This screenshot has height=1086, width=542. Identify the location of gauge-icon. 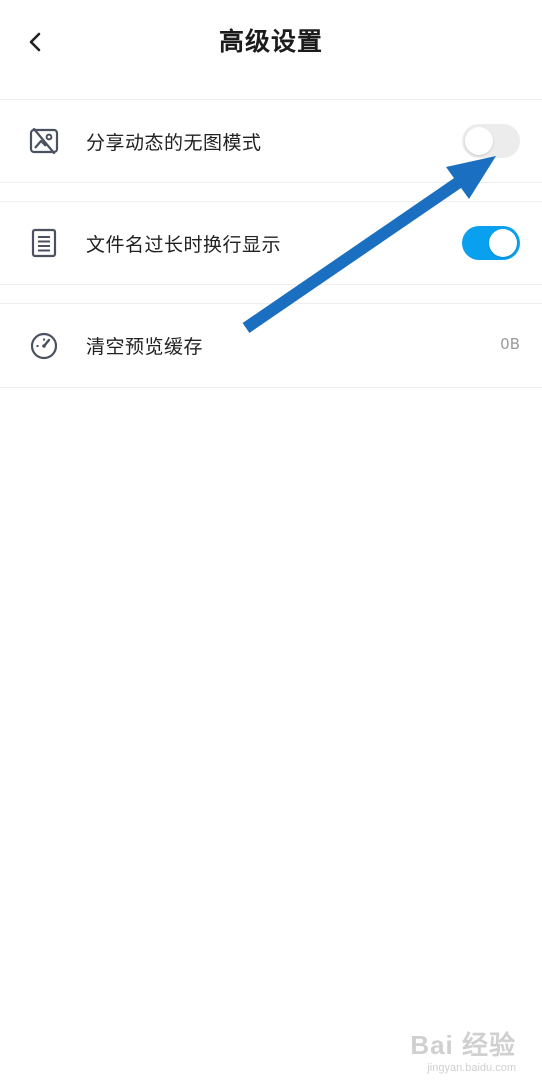
(44, 346).